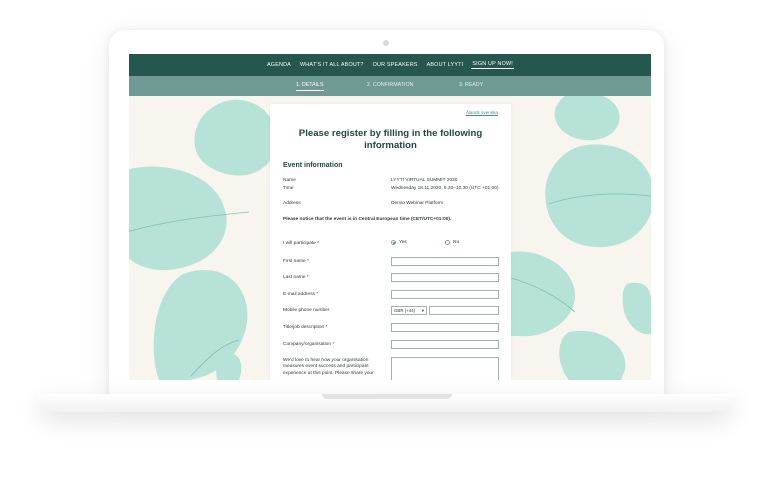 This screenshot has width=773, height=502. What do you see at coordinates (405, 310) in the screenshot?
I see `country-code-value: GBR (+44)` at bounding box center [405, 310].